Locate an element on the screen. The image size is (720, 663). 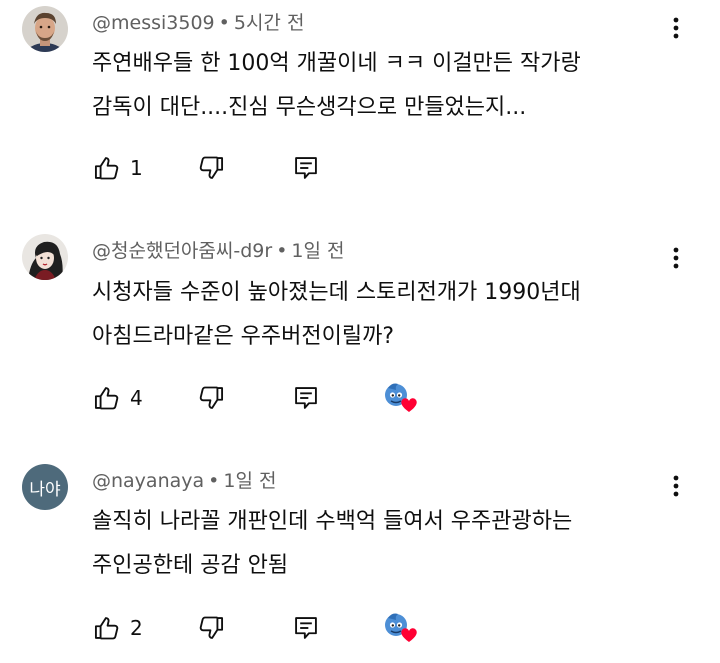
like-count: 4 is located at coordinates (136, 398).